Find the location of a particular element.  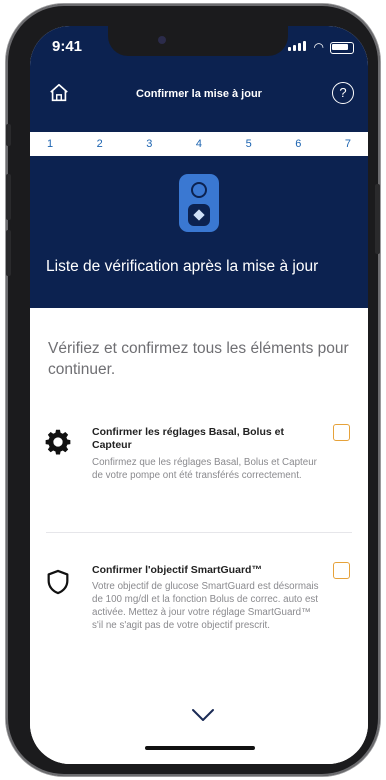

wifi-icon: ◠ is located at coordinates (318, 47).